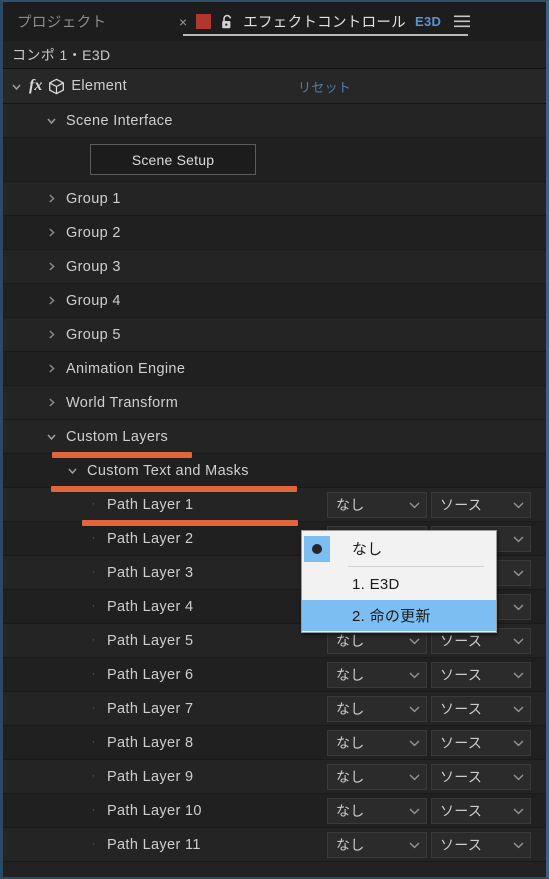  I want to click on tree-row-label: Path Layer 1, so click(150, 504).